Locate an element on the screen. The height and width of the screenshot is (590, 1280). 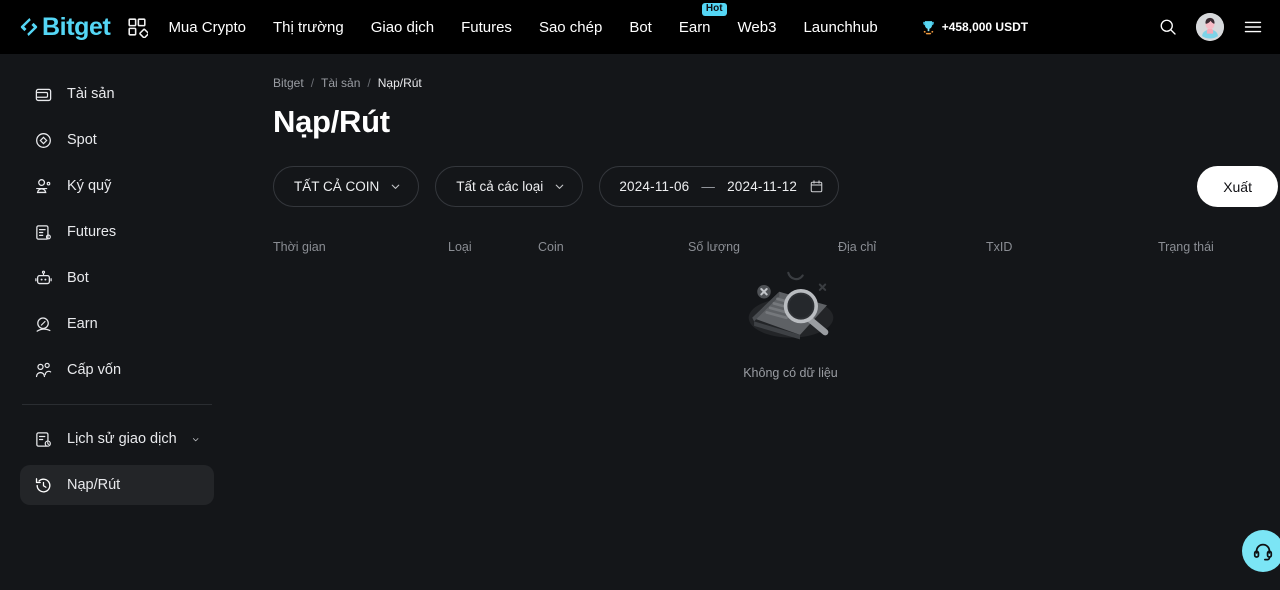
type-filter-dropdown: Tất cả các loại is located at coordinates (509, 186).